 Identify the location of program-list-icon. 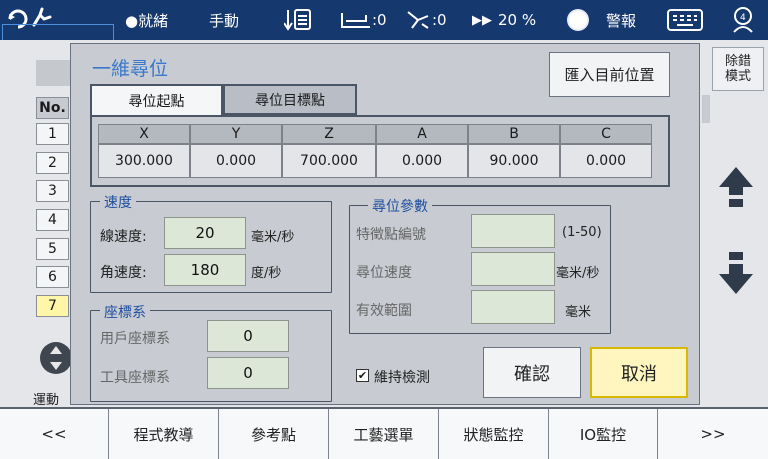
(298, 20).